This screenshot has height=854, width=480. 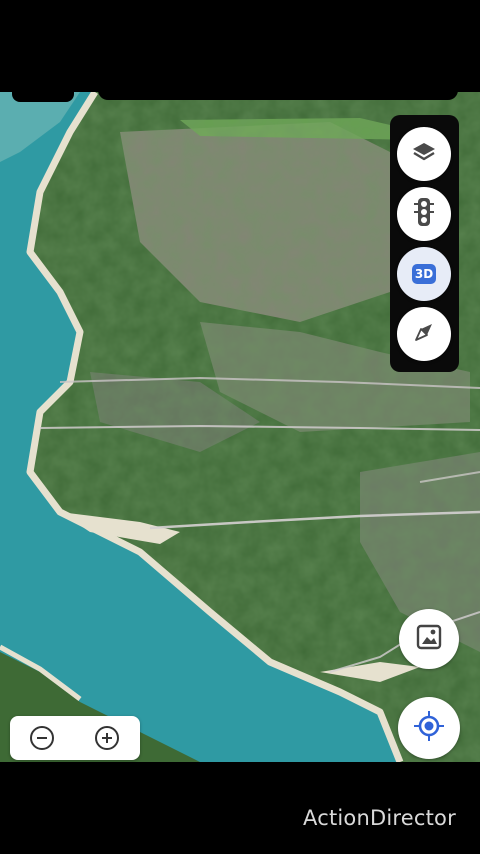 I want to click on plus-icon, so click(x=107, y=738).